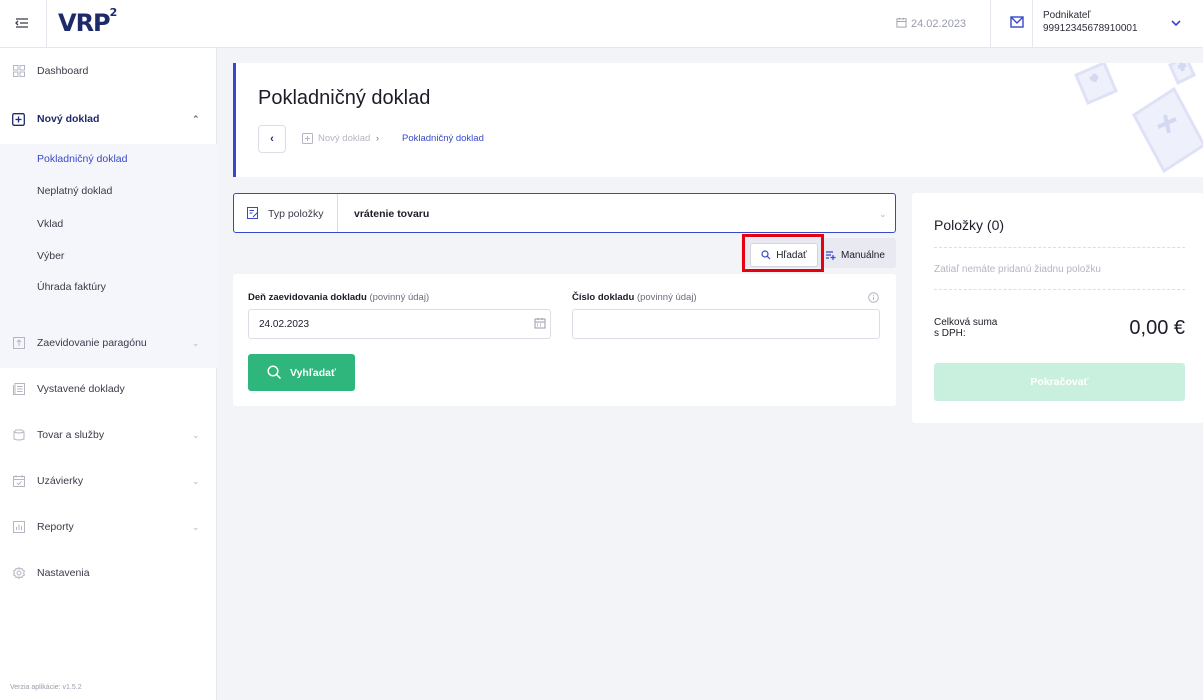 The height and width of the screenshot is (700, 1203). What do you see at coordinates (46, 687) in the screenshot?
I see `app-version: Verzia aplikácie: v1.5.2` at bounding box center [46, 687].